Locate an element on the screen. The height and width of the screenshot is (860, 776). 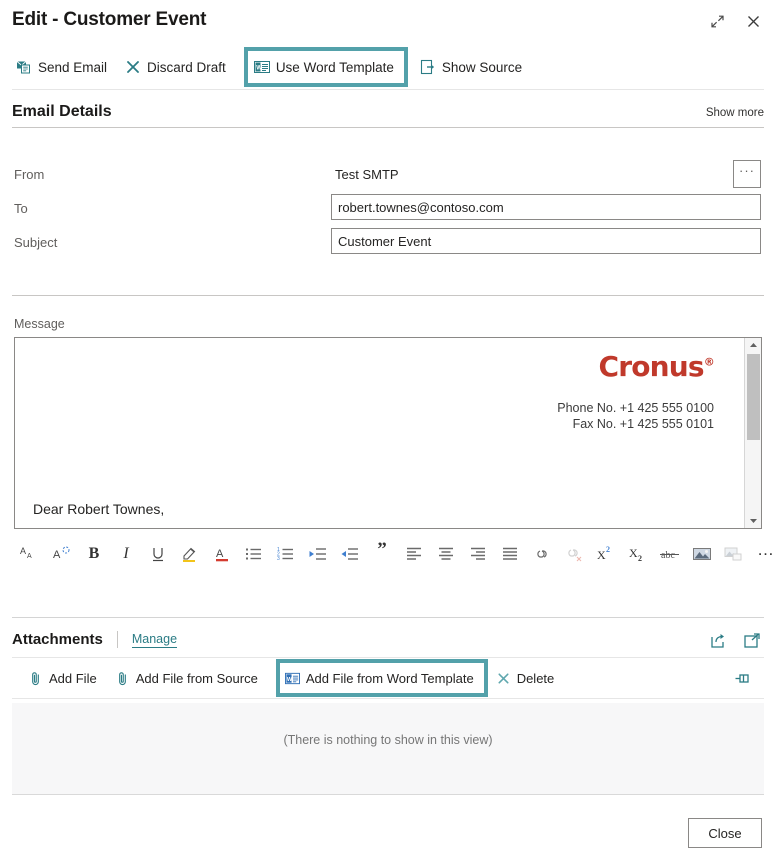
pin-icon is located at coordinates (742, 678).